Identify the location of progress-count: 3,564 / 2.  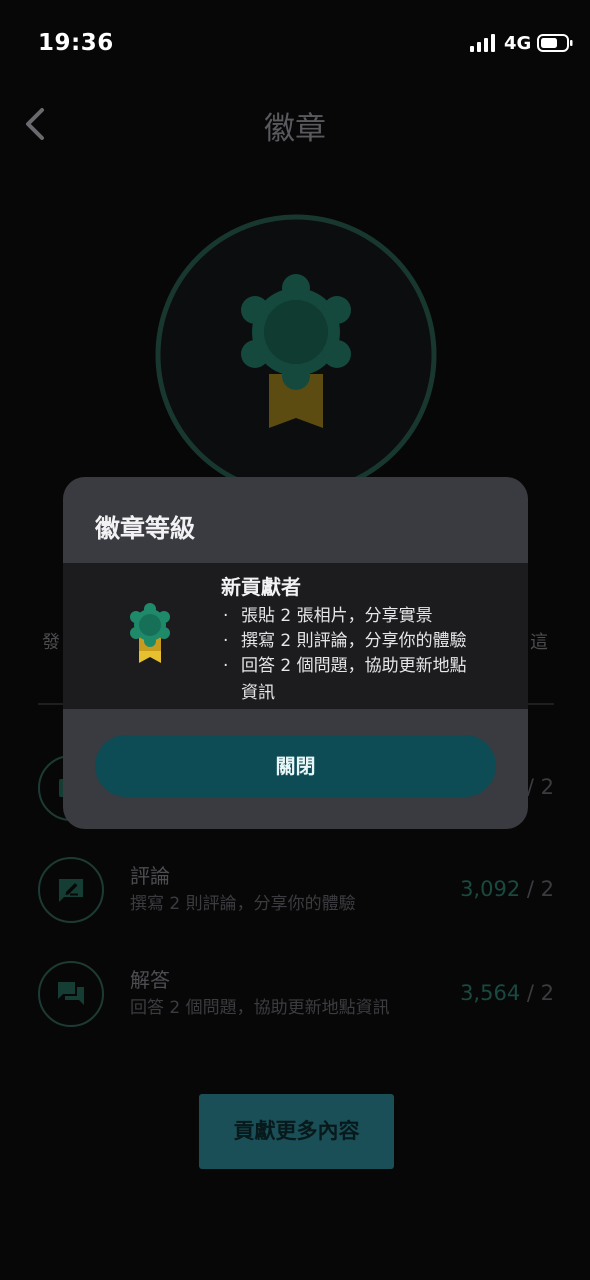
(507, 993).